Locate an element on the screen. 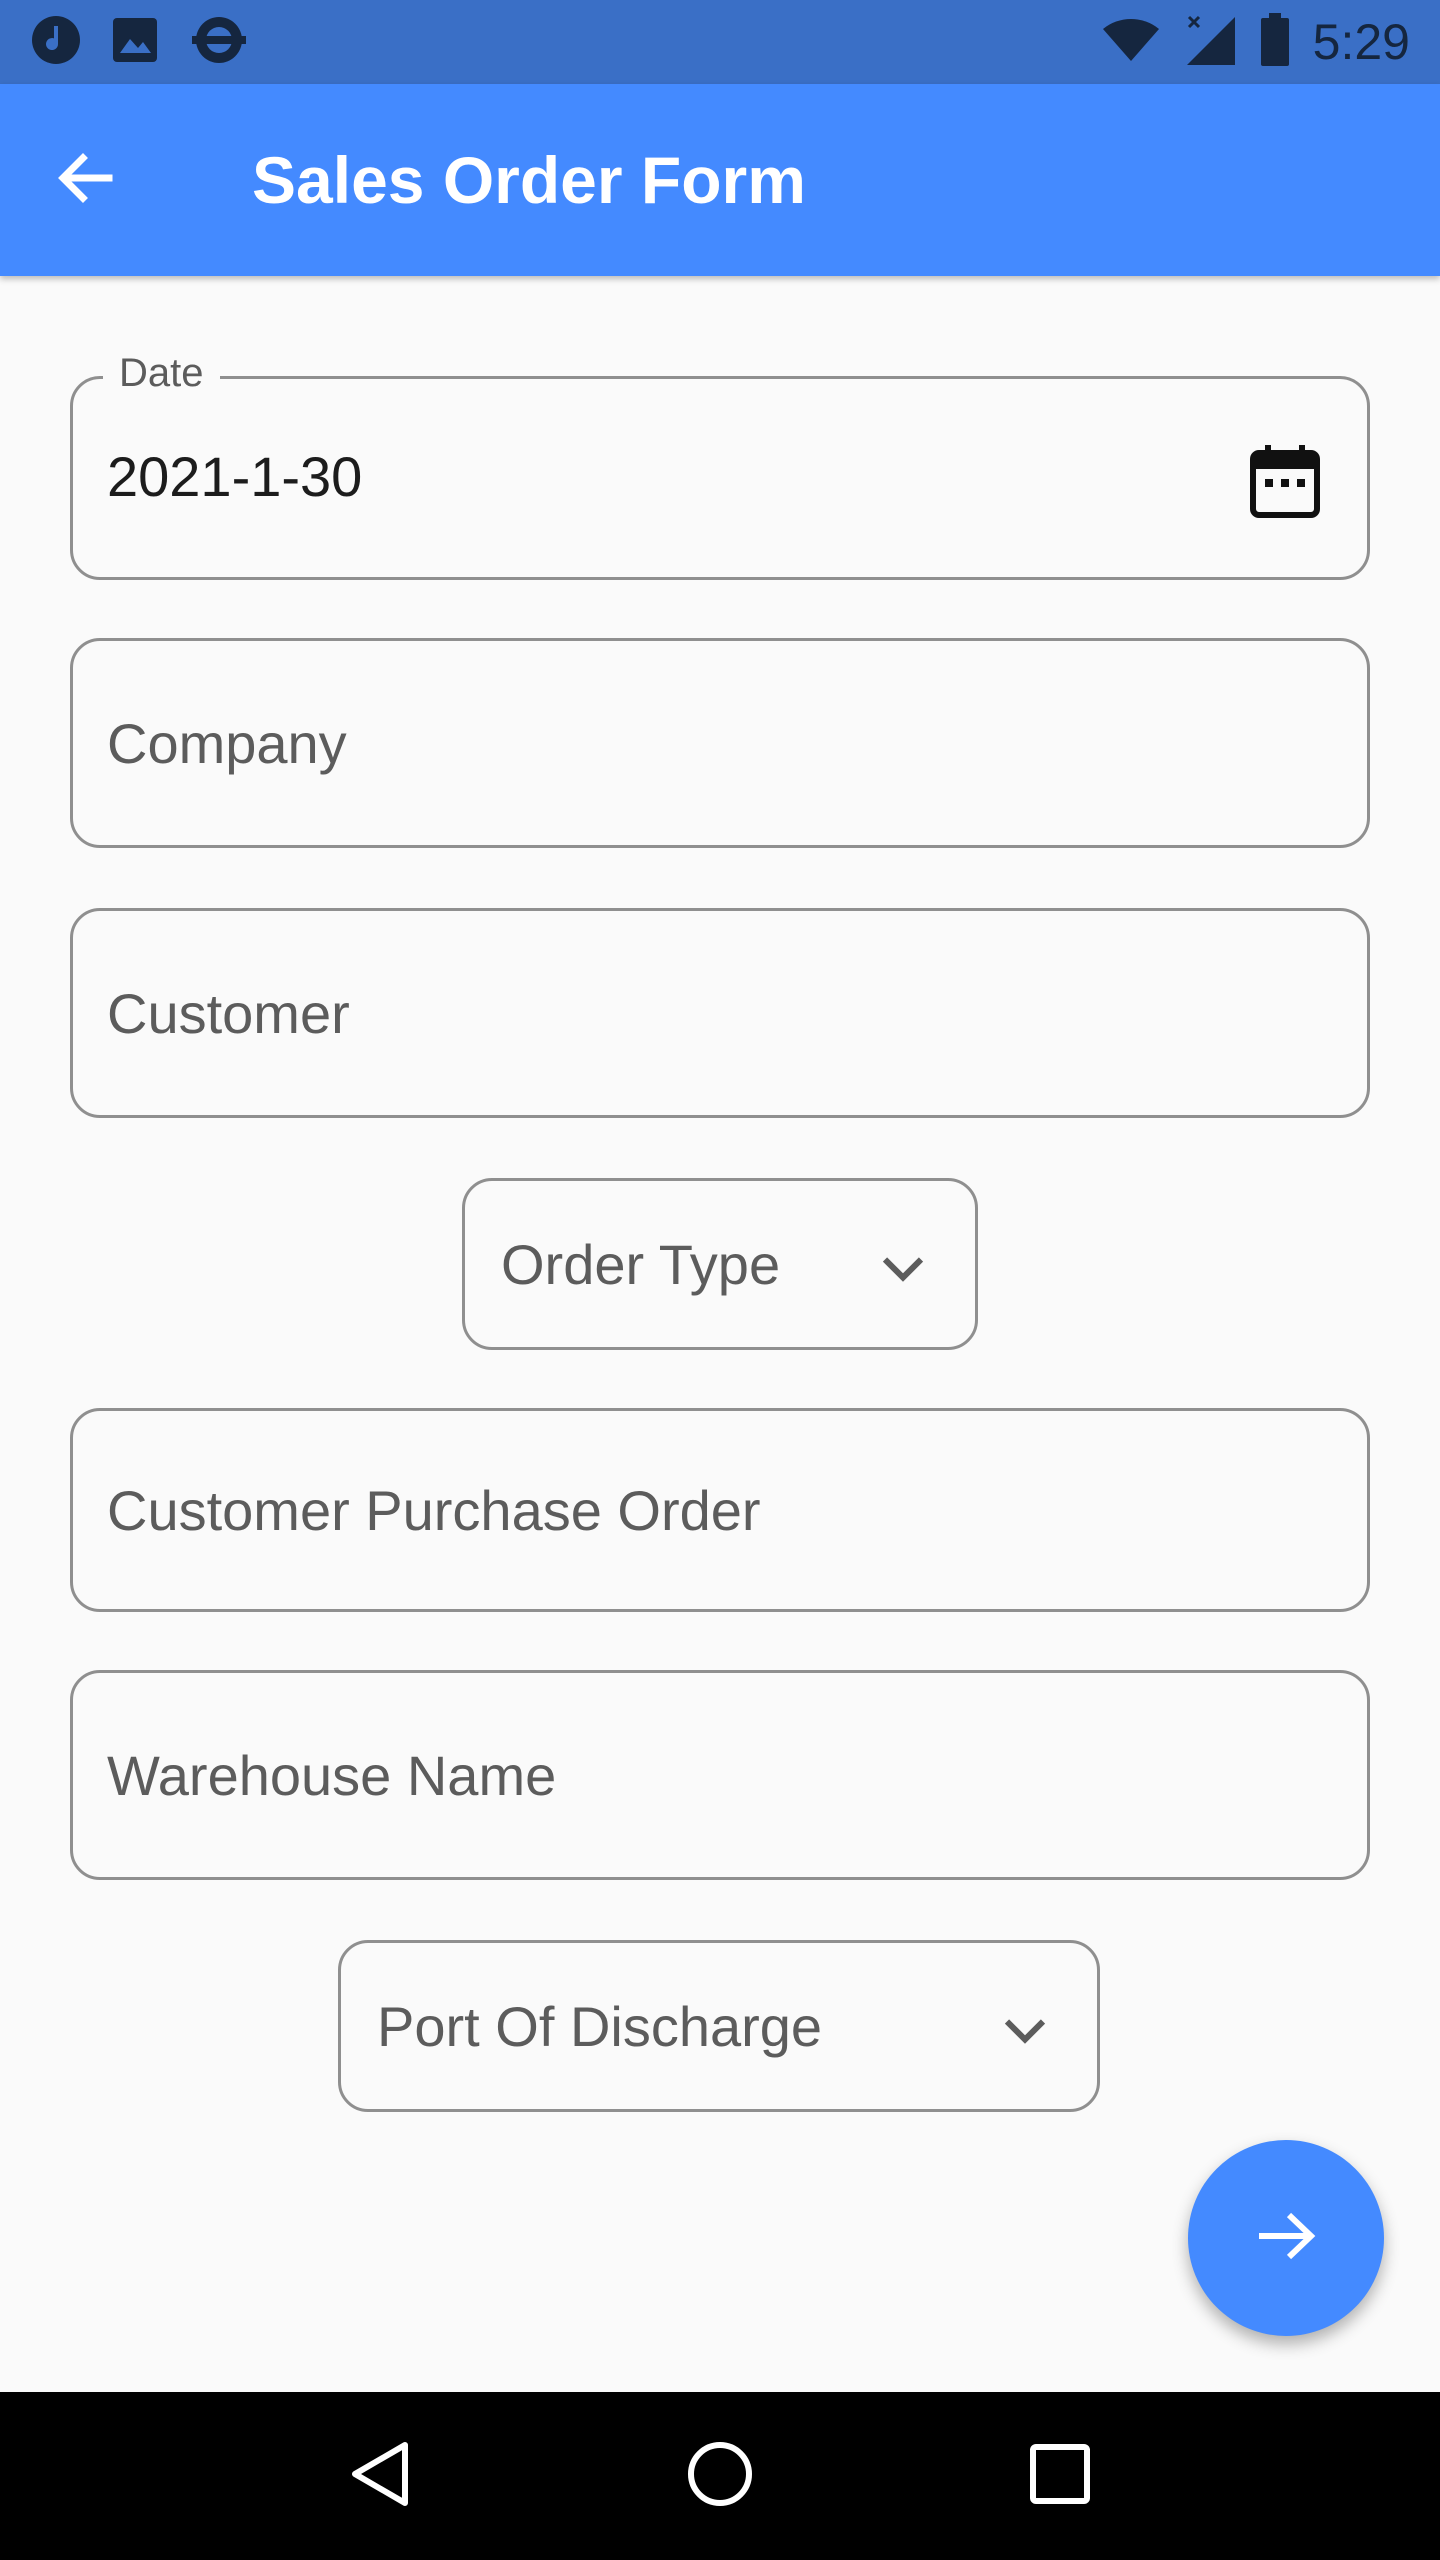 The width and height of the screenshot is (1440, 2560). back-button is located at coordinates (85, 180).